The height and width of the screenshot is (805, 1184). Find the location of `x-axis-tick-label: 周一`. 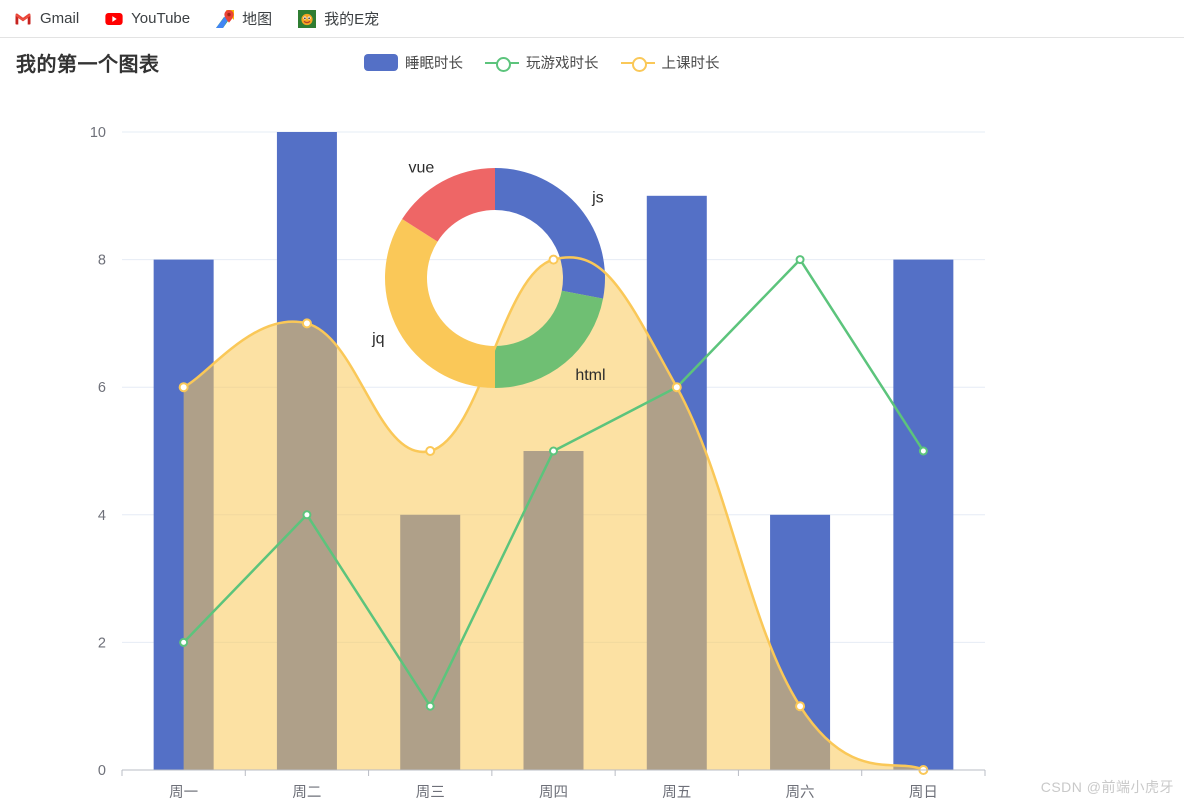

x-axis-tick-label: 周一 is located at coordinates (183, 793).